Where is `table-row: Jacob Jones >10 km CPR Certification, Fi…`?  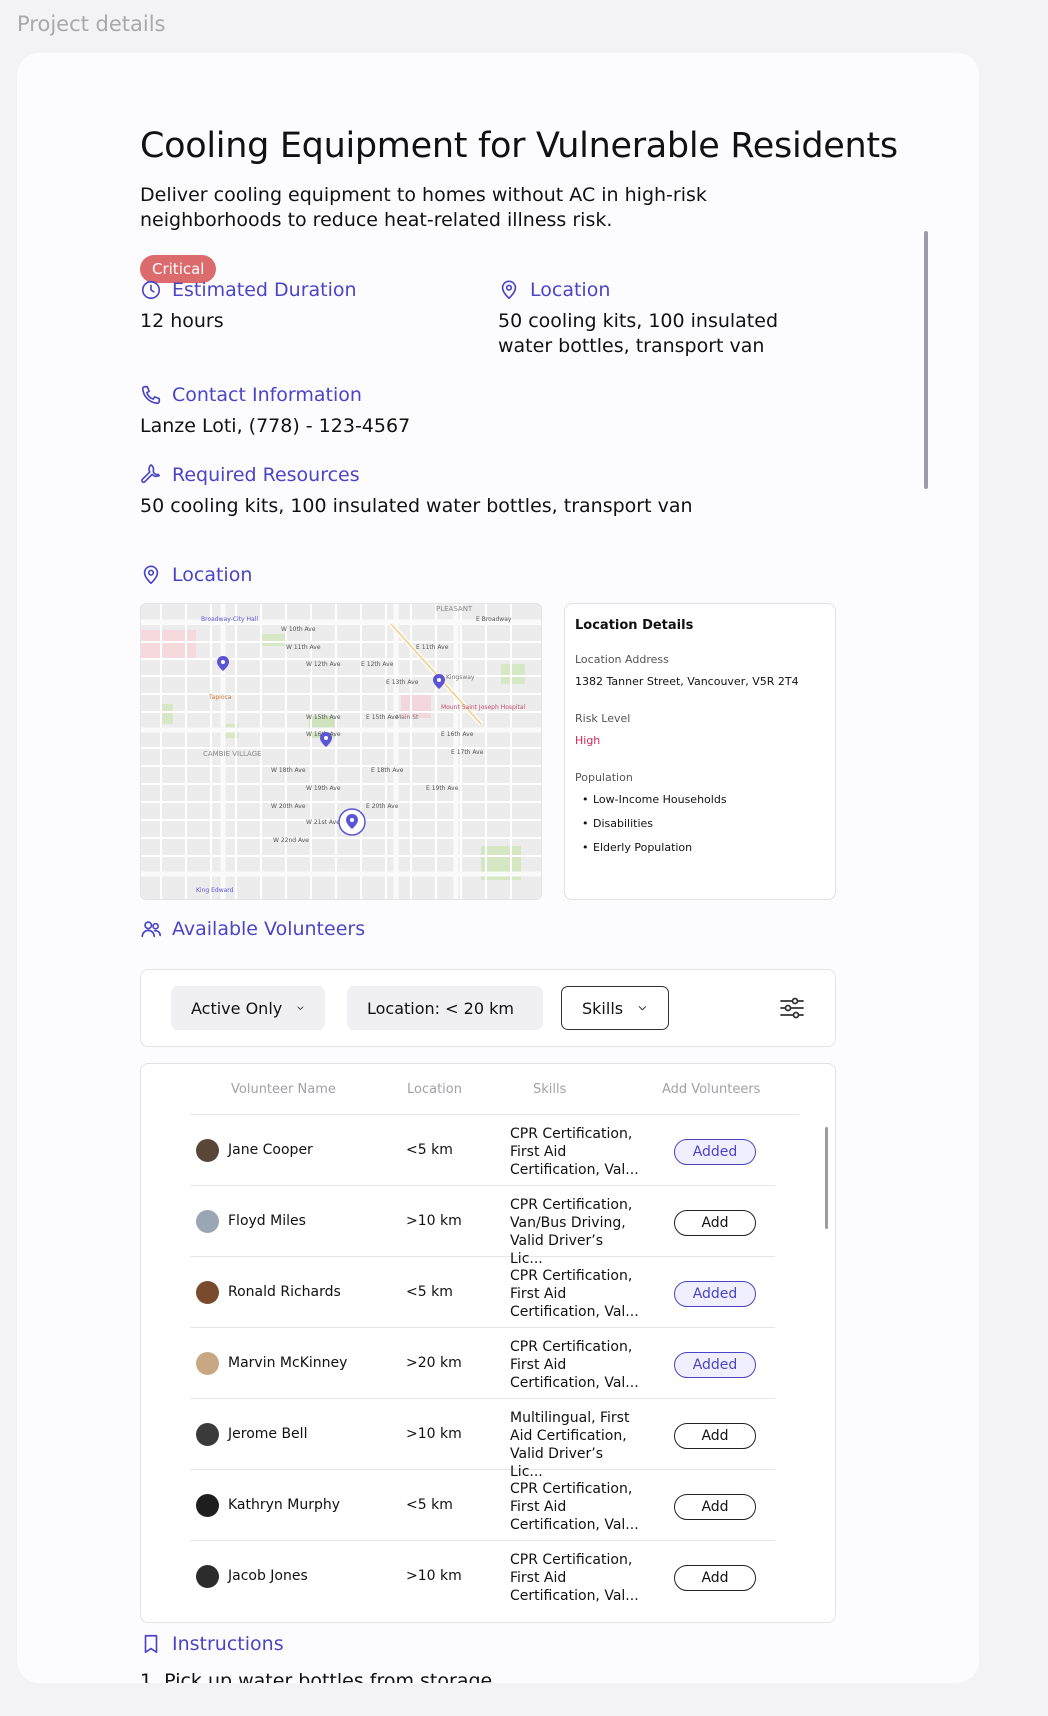
table-row: Jacob Jones >10 km CPR Certification, Fi… is located at coordinates (482, 1576).